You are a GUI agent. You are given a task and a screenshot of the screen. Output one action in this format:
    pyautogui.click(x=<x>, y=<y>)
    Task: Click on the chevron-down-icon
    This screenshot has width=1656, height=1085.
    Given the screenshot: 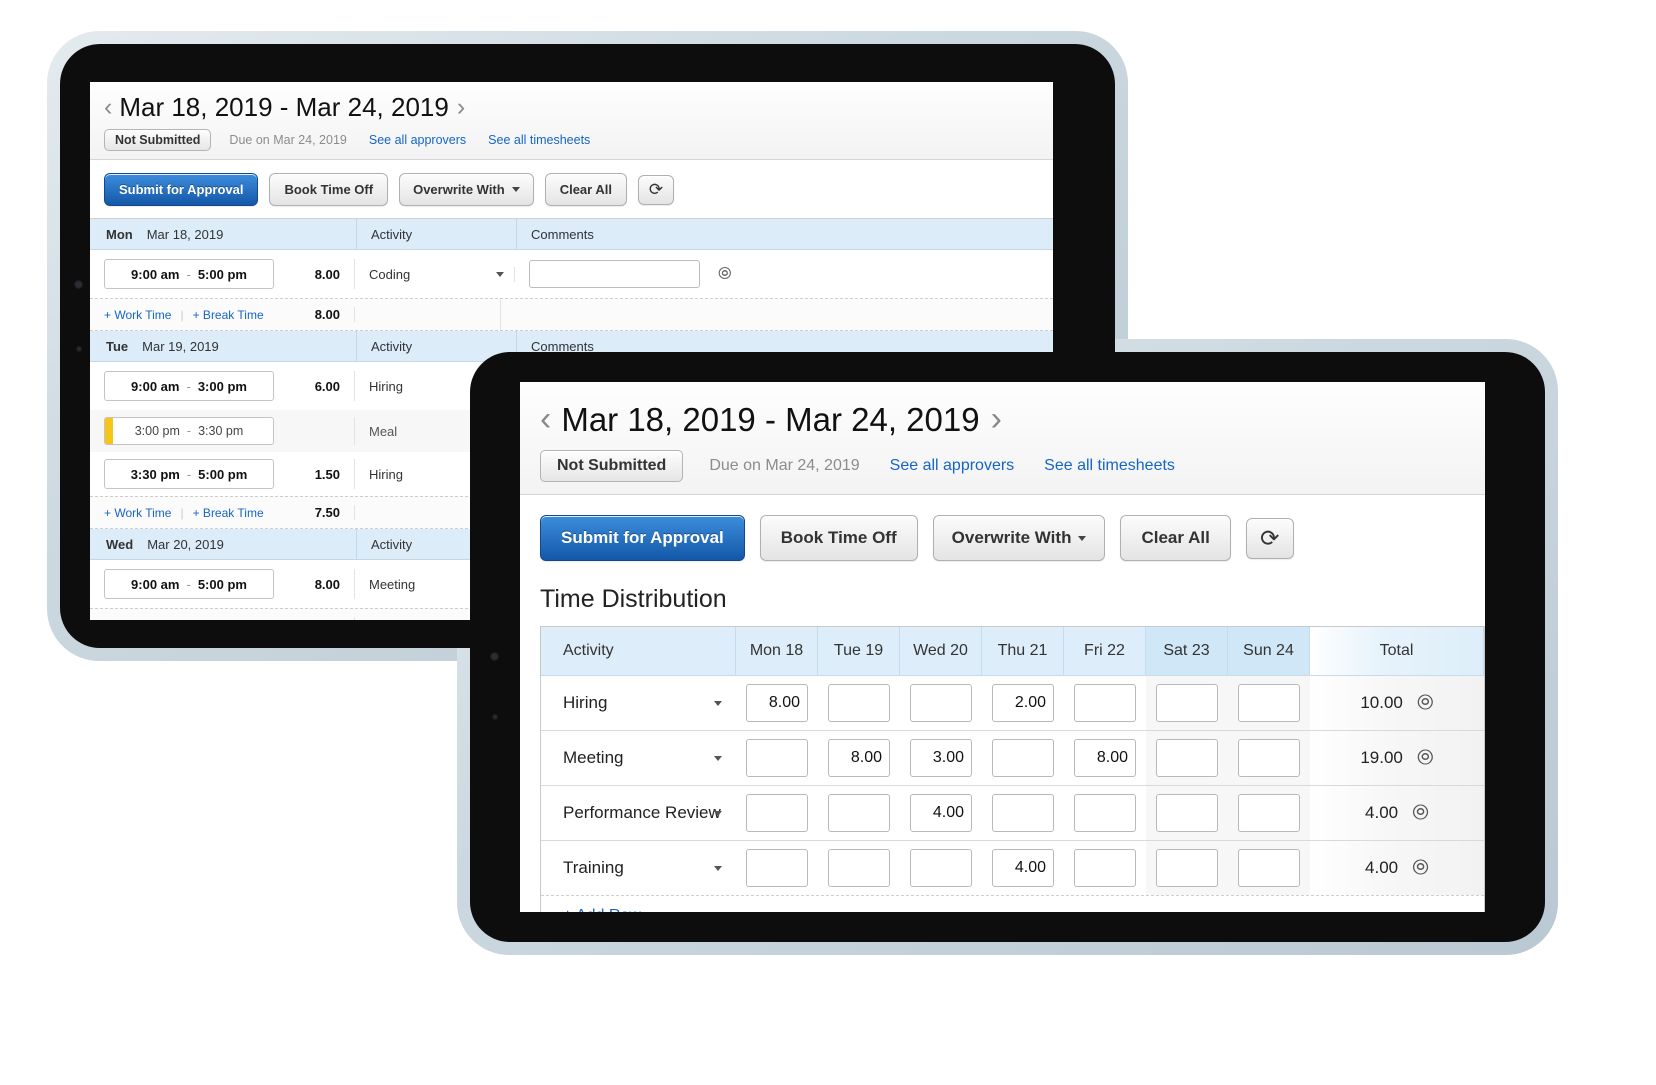 What is the action you would take?
    pyautogui.click(x=500, y=274)
    